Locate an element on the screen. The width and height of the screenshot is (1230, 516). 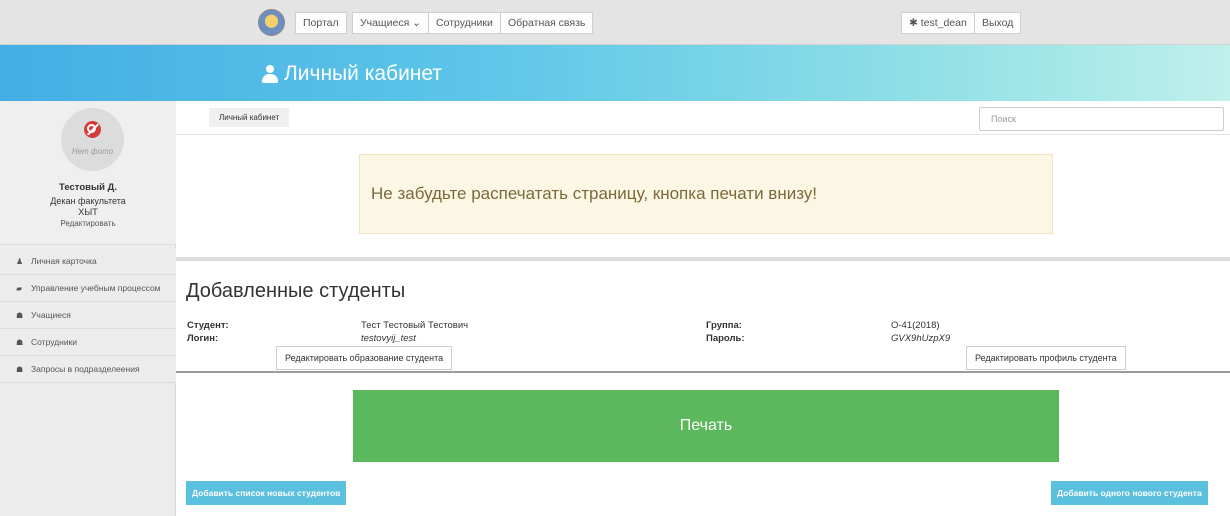
search-input is located at coordinates (1101, 119).